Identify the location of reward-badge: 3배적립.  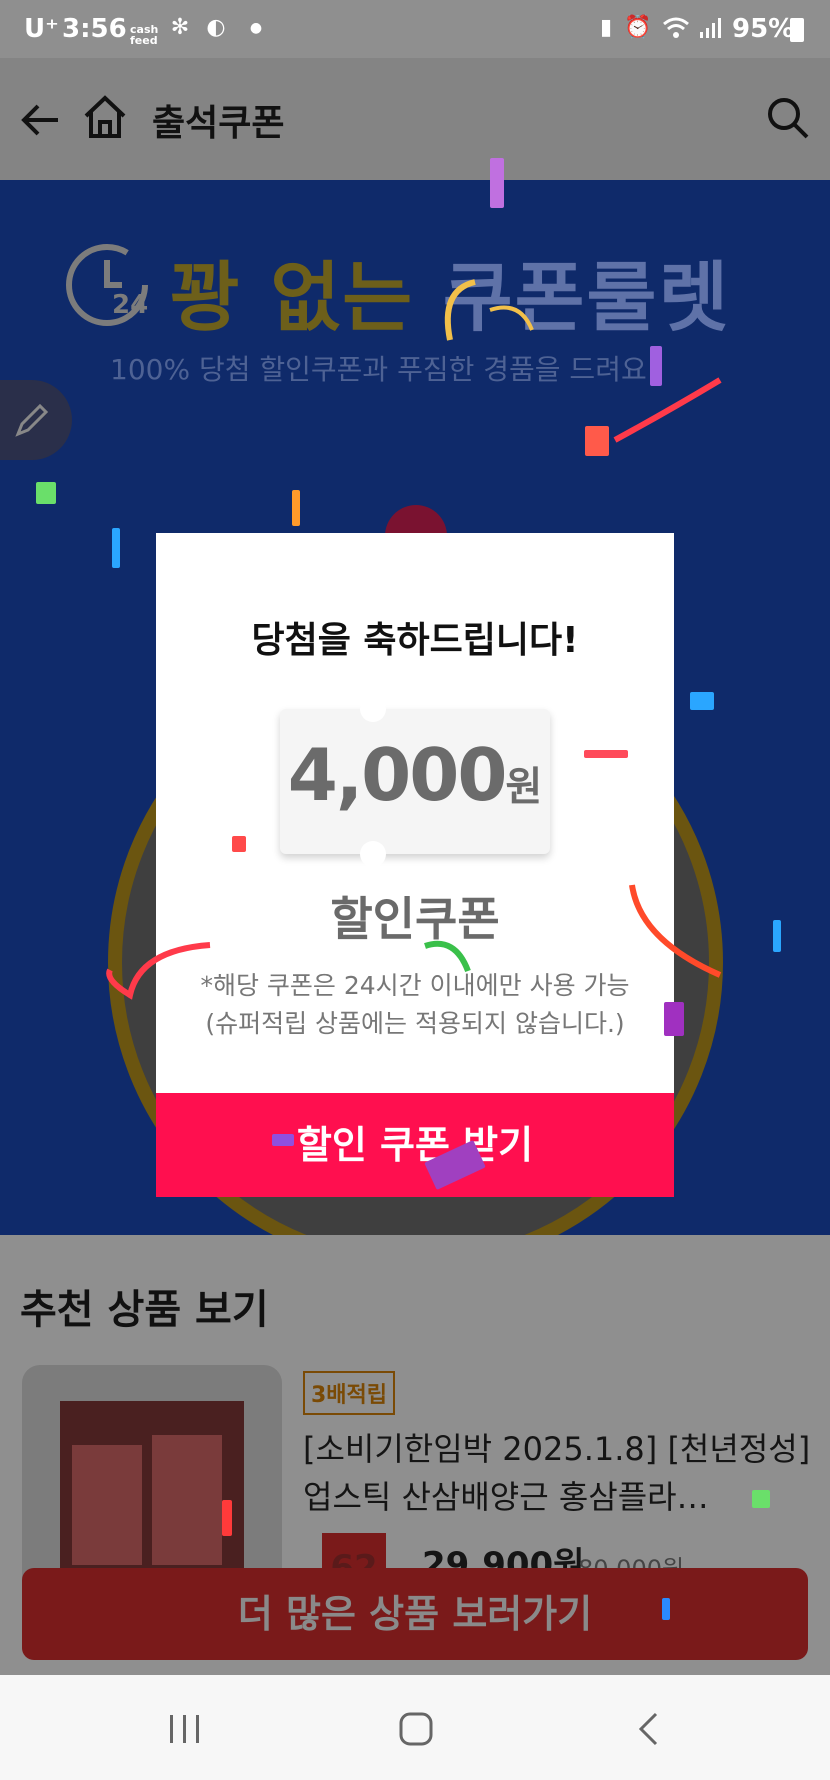
(349, 1393).